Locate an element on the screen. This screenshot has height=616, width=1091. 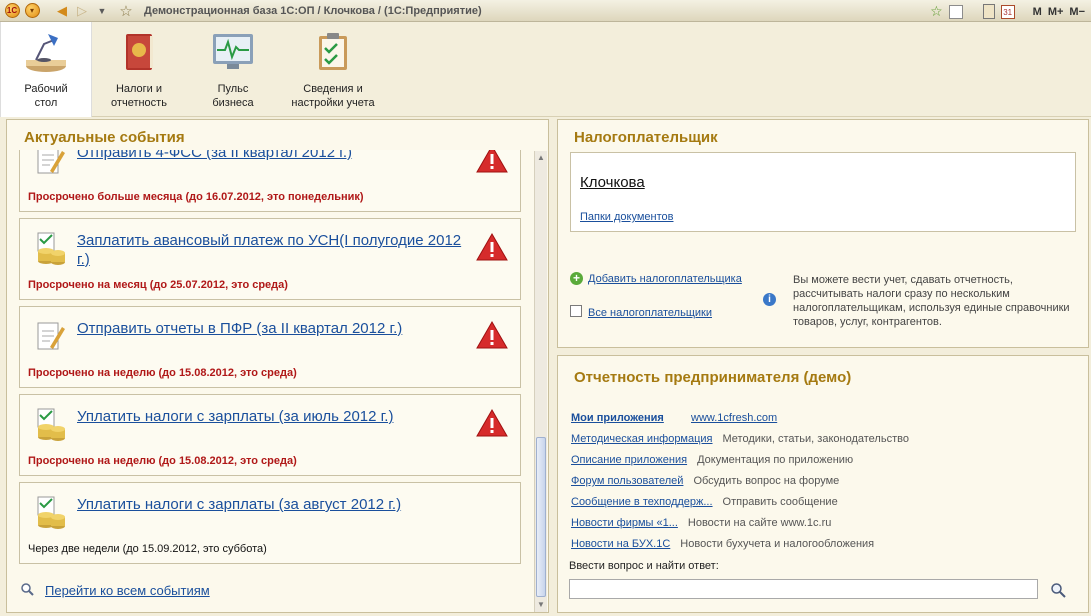
scroll-thumb is located at coordinates (541, 517).